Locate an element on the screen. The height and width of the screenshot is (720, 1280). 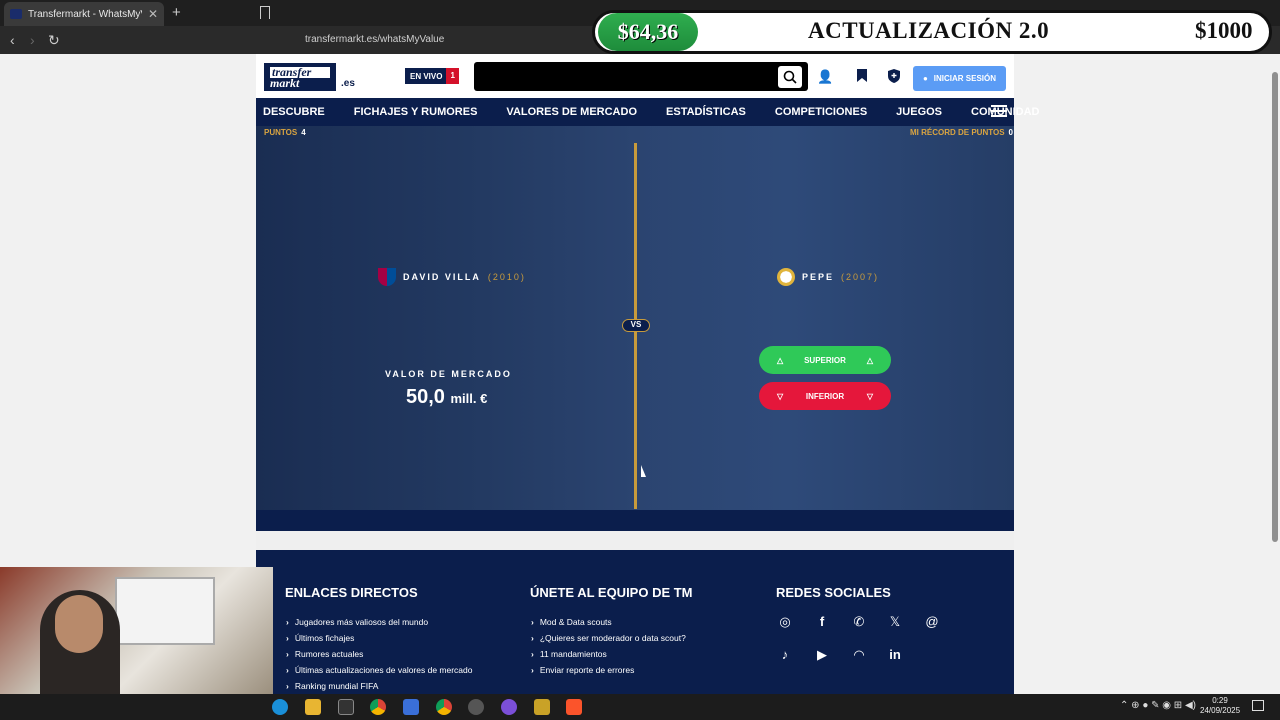
player-right: PEPE (2007) is located at coordinates (828, 277).